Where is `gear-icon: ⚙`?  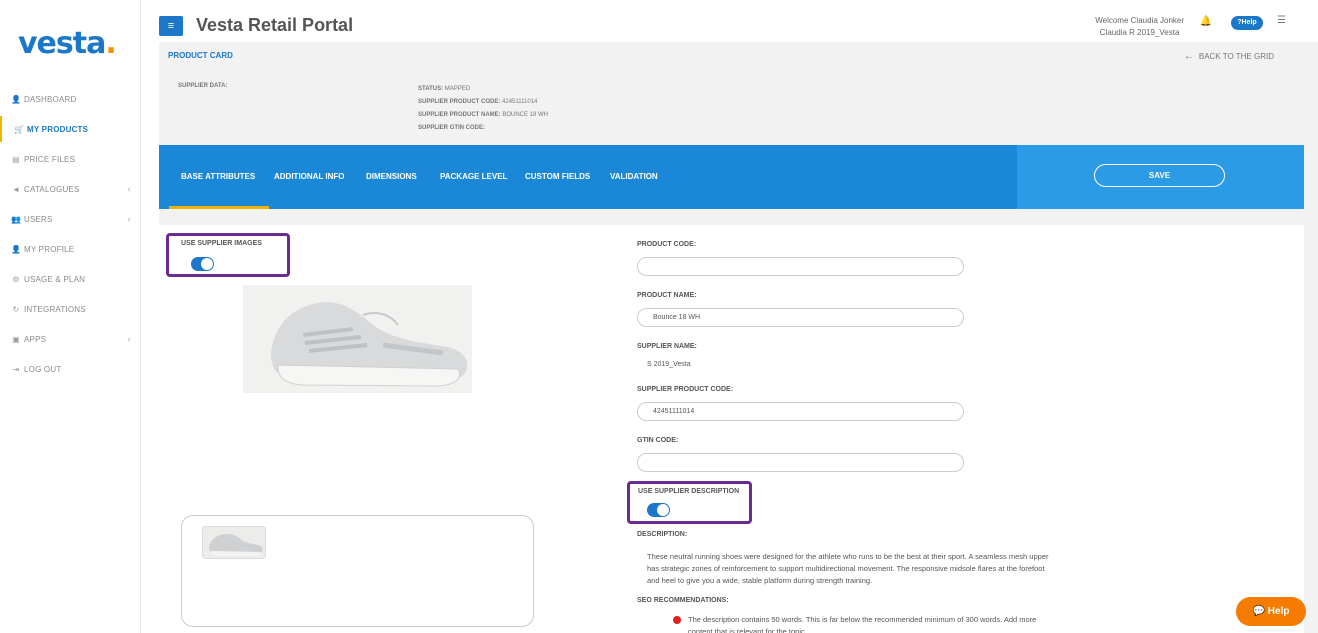 gear-icon: ⚙ is located at coordinates (16, 279).